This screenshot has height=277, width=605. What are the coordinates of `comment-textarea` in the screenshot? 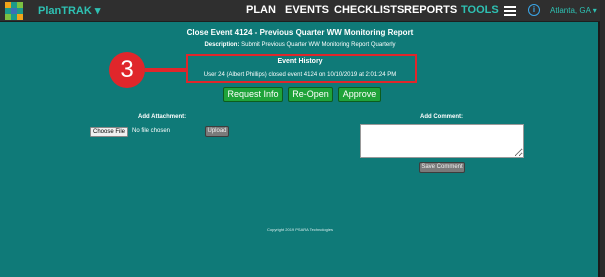 It's located at (442, 141).